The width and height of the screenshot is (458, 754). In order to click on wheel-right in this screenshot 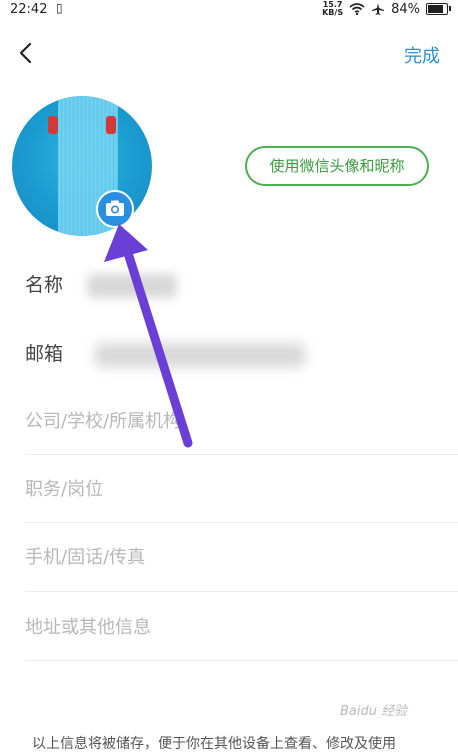, I will do `click(111, 125)`.